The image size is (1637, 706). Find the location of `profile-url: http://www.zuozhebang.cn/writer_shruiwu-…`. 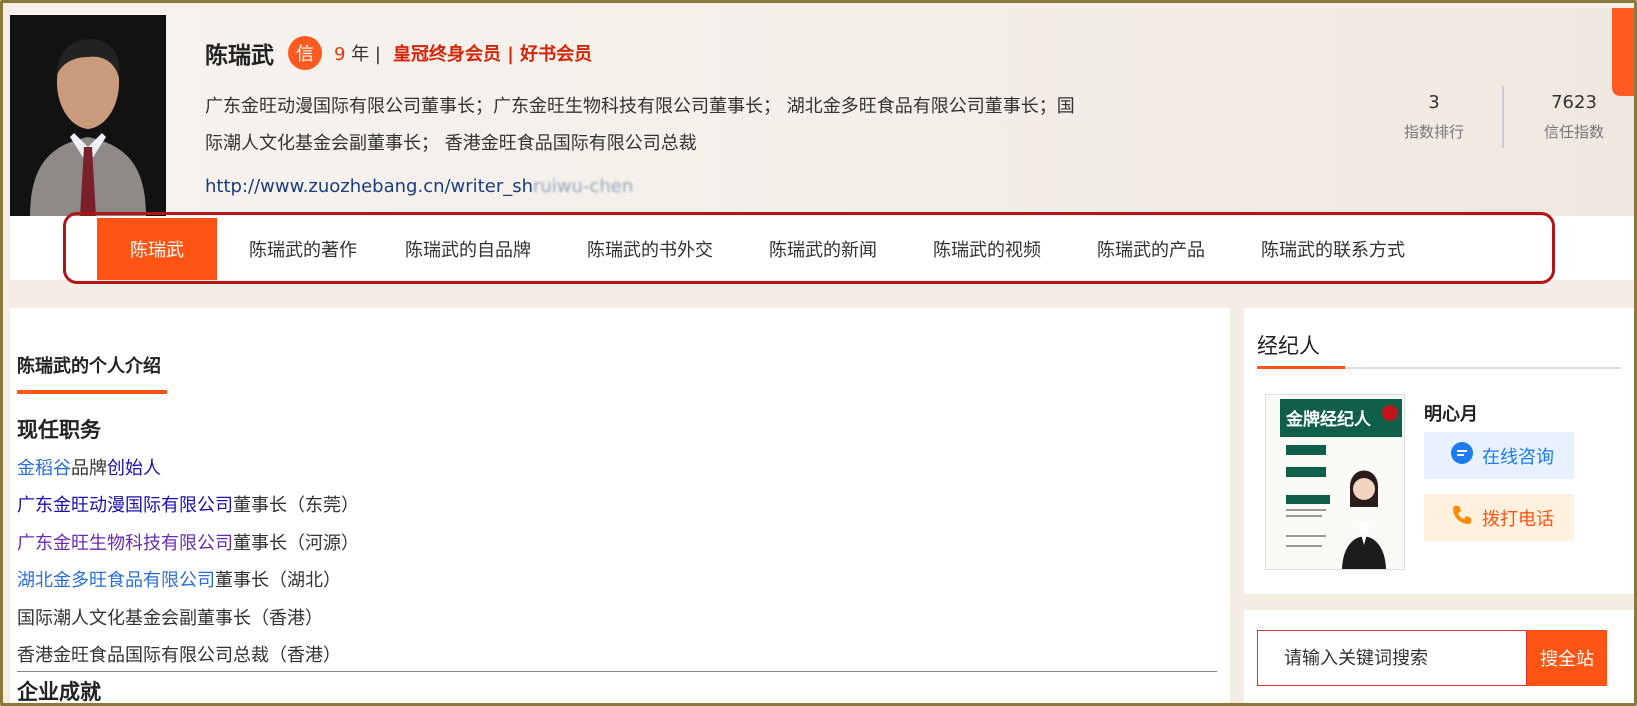

profile-url: http://www.zuozhebang.cn/writer_shruiwu-… is located at coordinates (419, 186).